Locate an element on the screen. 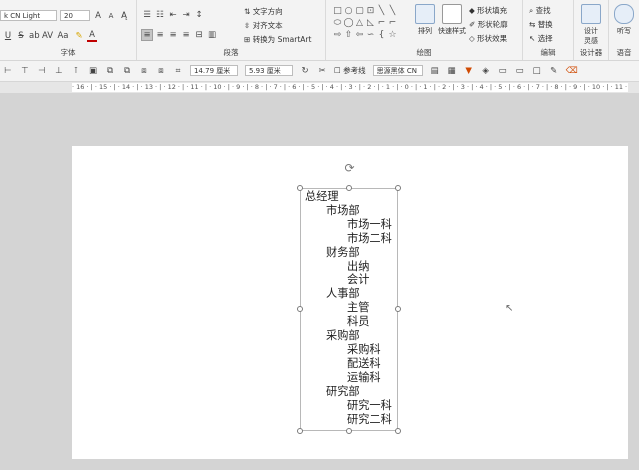 The width and height of the screenshot is (639, 470). distributed-icon: ⊟ is located at coordinates (199, 35).